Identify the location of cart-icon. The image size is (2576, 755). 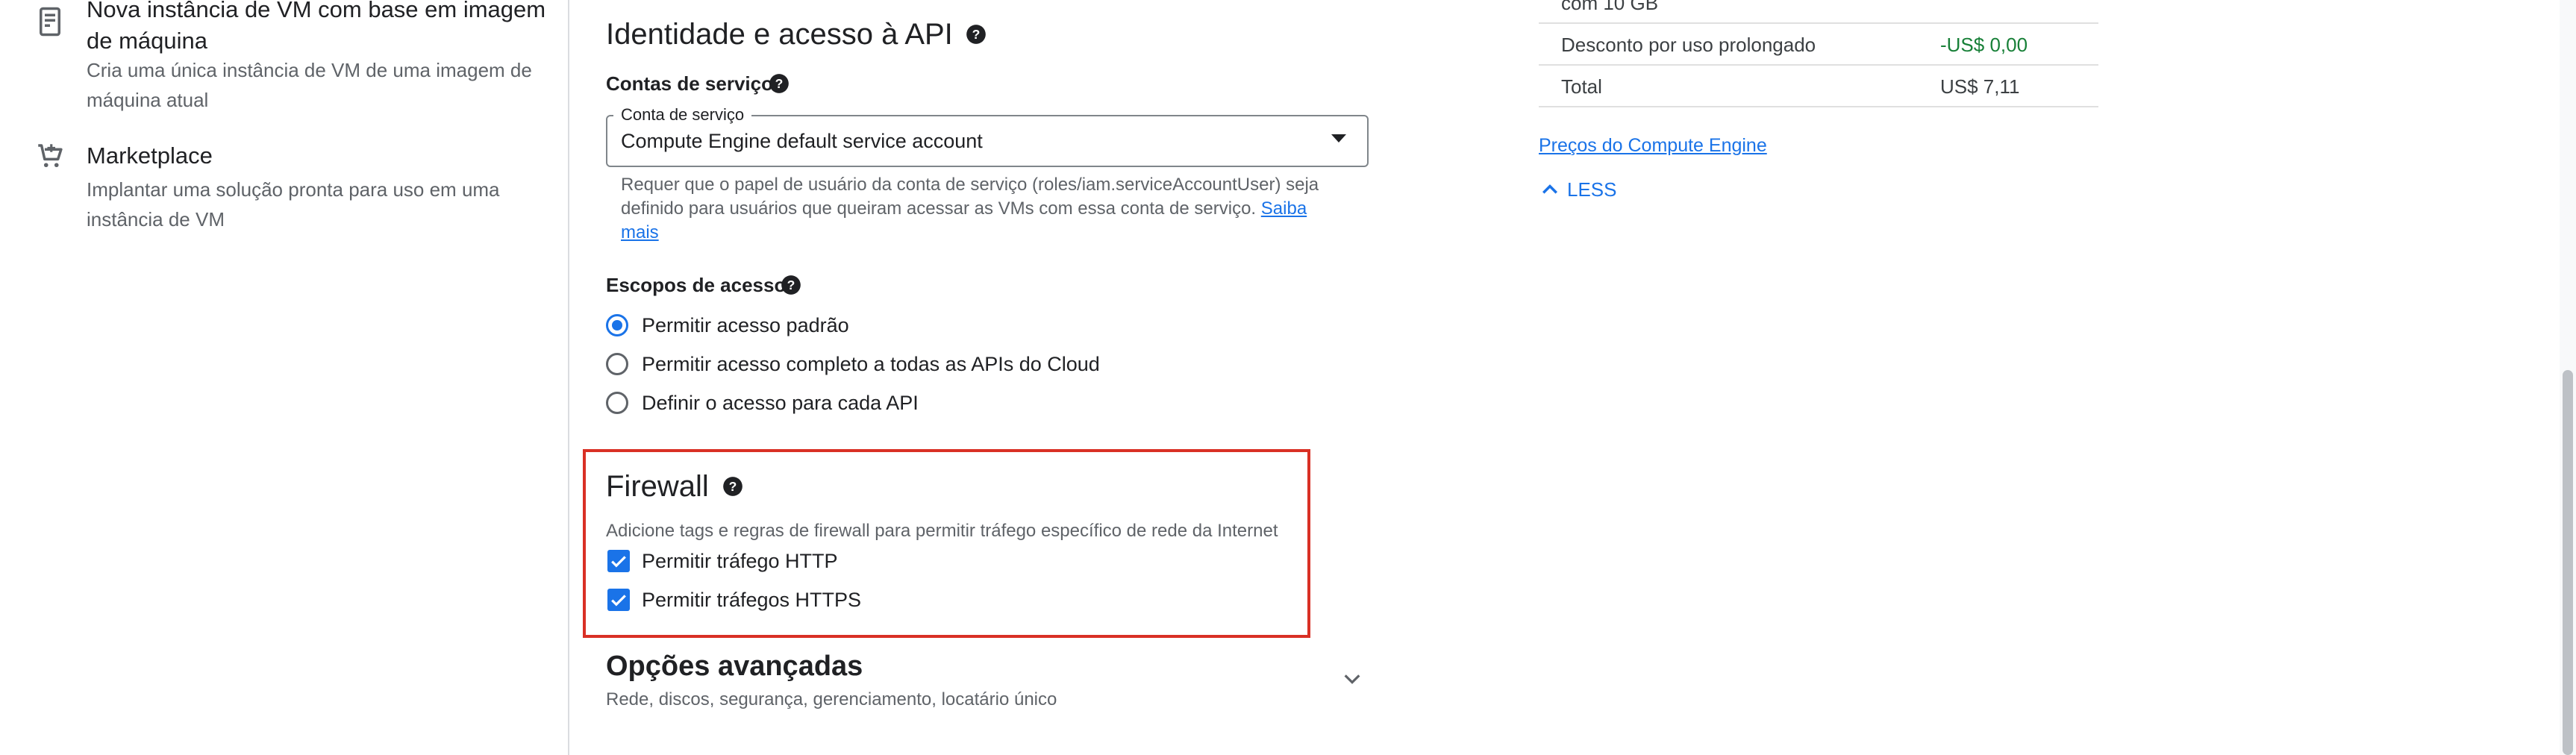
(50, 156).